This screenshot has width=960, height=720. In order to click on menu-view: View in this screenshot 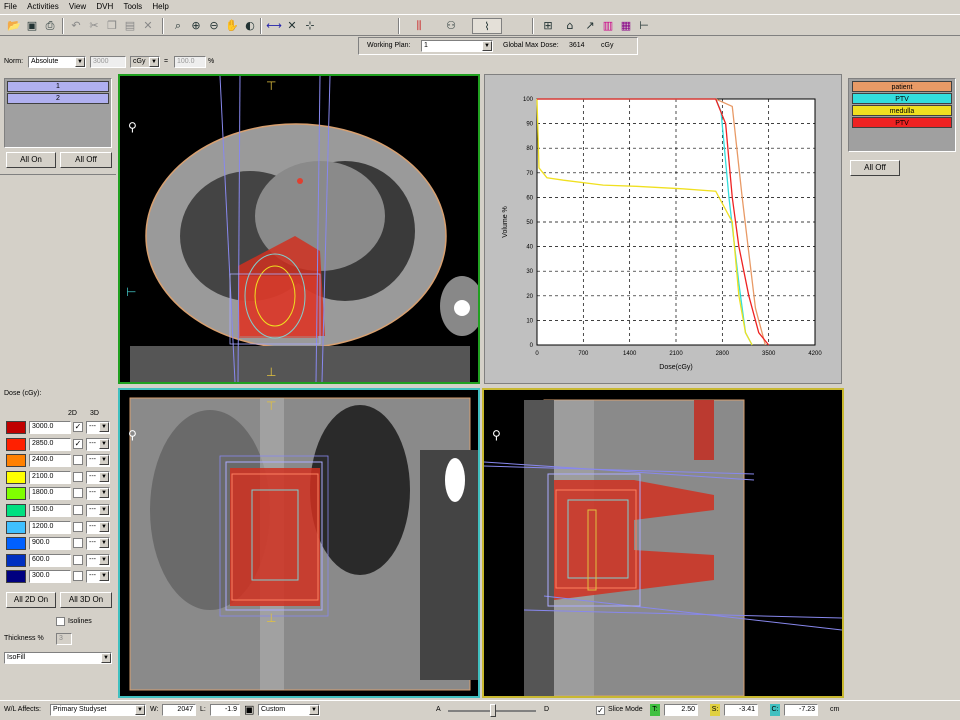, I will do `click(77, 5)`.